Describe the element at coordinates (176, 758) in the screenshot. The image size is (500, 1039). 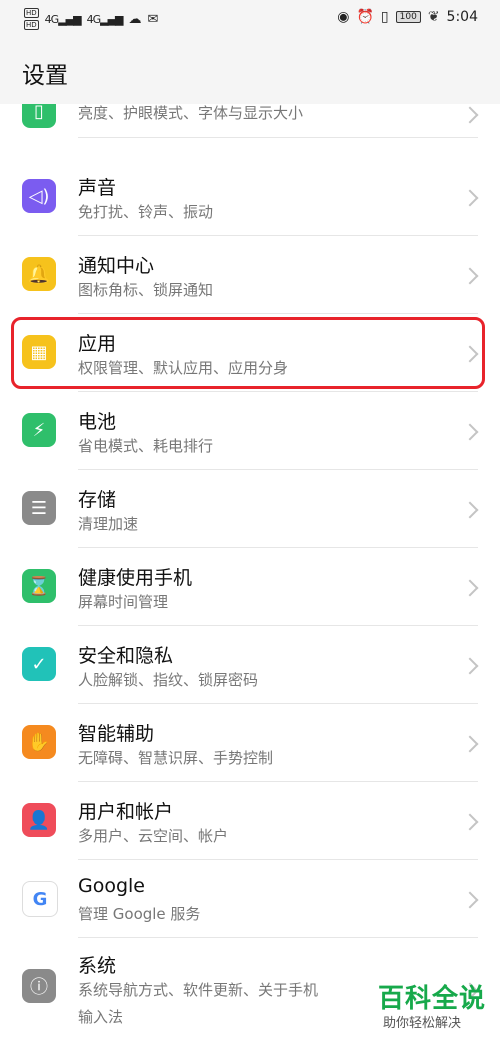
I see `item-subtitle: 无障碍、智慧识屏、手势控制` at that location.